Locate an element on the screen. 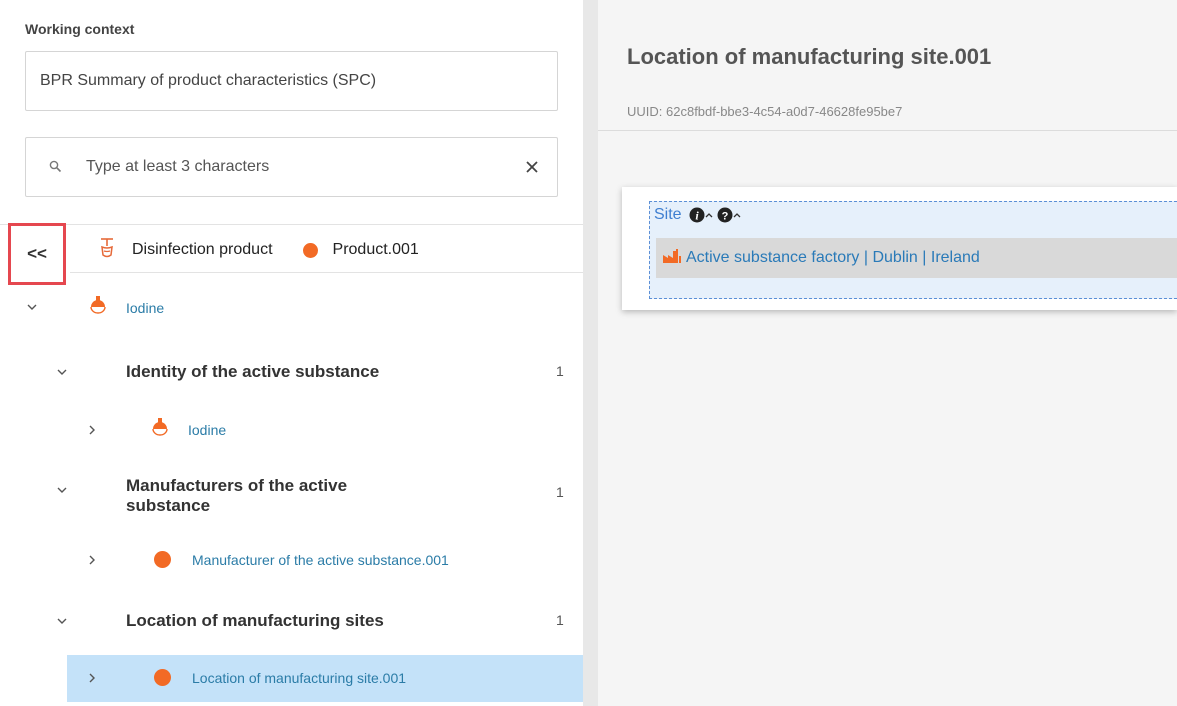  root-dataset-name: Product.001 is located at coordinates (375, 249).